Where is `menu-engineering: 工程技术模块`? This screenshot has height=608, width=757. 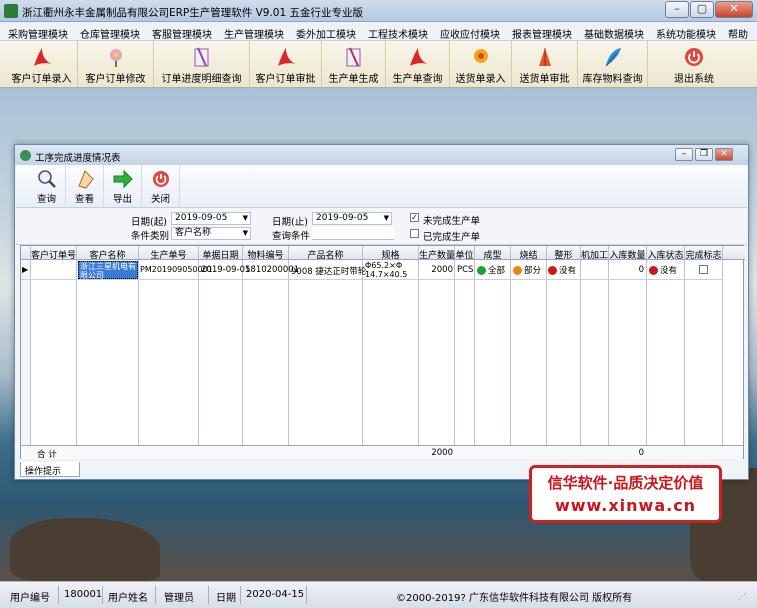 menu-engineering: 工程技术模块 is located at coordinates (396, 31).